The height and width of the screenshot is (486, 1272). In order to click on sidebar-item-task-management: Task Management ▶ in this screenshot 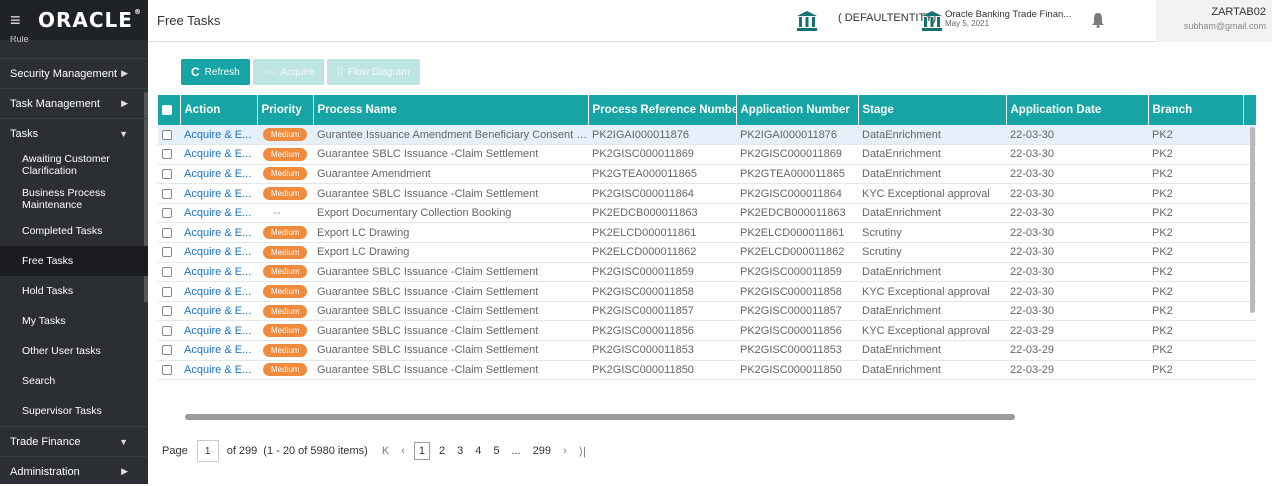, I will do `click(74, 103)`.